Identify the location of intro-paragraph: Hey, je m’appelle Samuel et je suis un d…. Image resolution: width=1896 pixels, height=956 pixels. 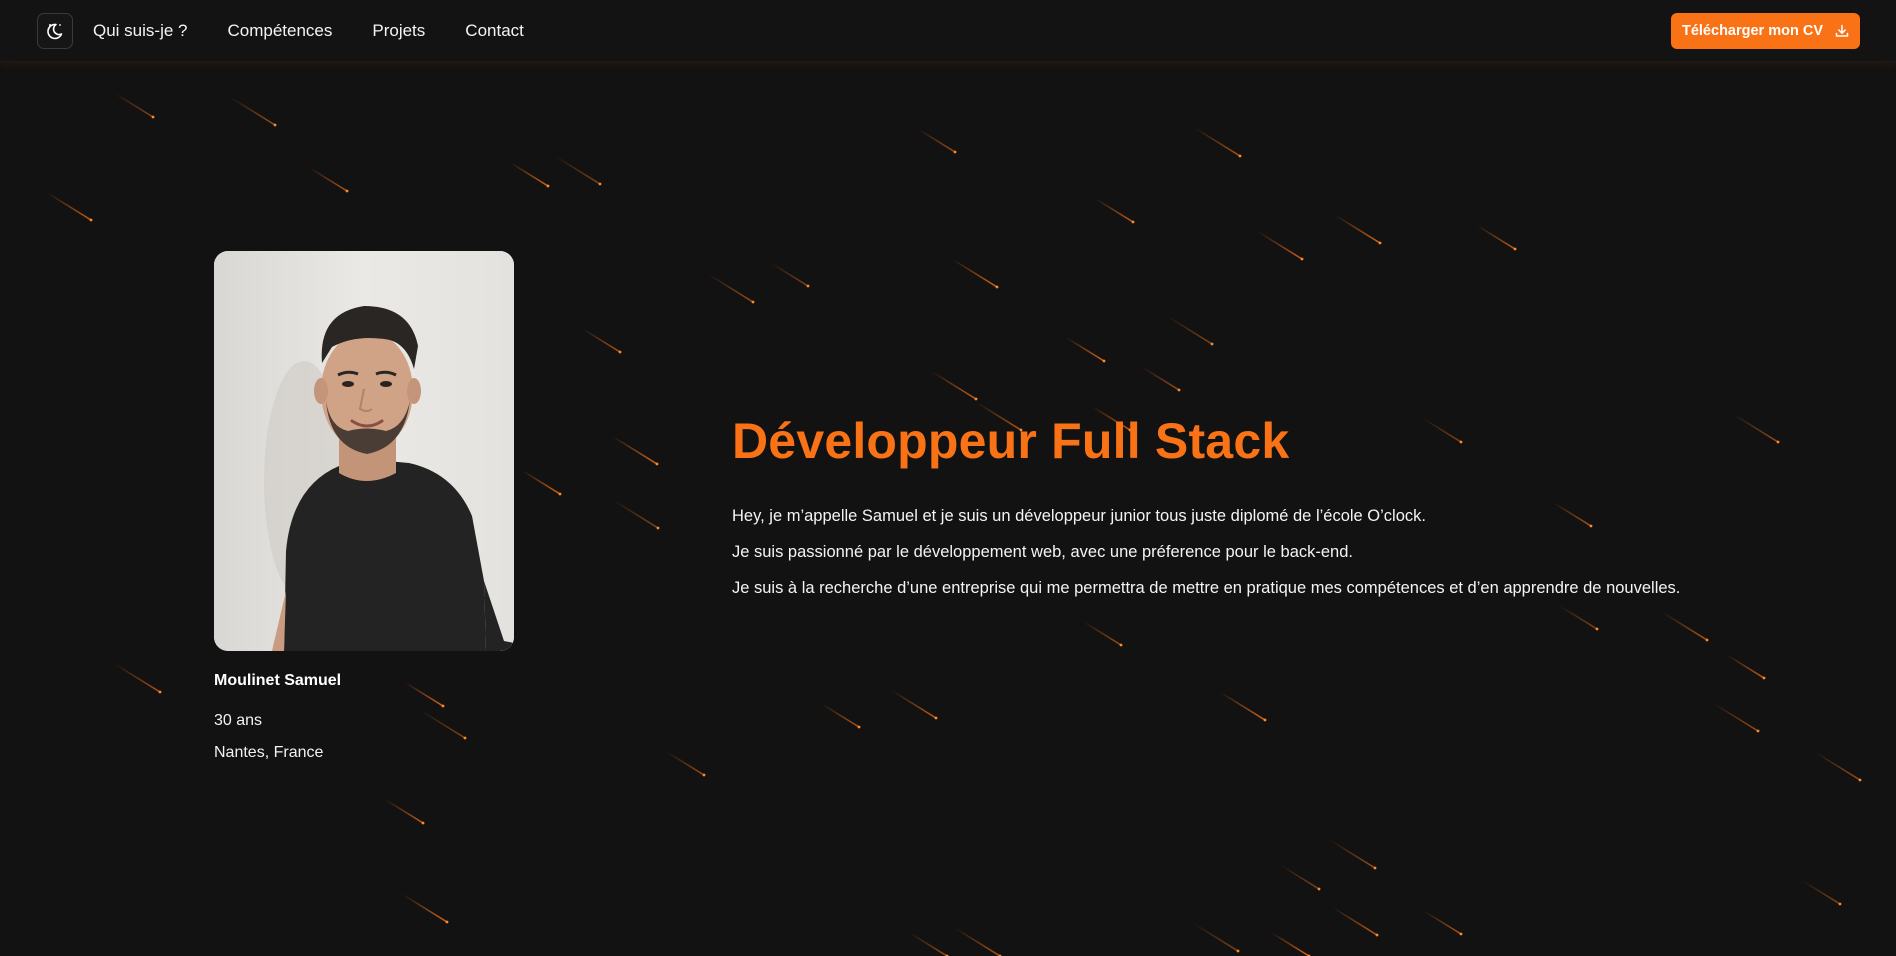
(1079, 516).